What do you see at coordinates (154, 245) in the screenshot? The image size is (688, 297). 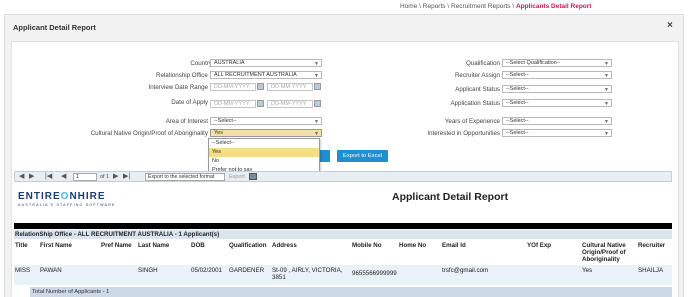 I see `column-header: Last Name` at bounding box center [154, 245].